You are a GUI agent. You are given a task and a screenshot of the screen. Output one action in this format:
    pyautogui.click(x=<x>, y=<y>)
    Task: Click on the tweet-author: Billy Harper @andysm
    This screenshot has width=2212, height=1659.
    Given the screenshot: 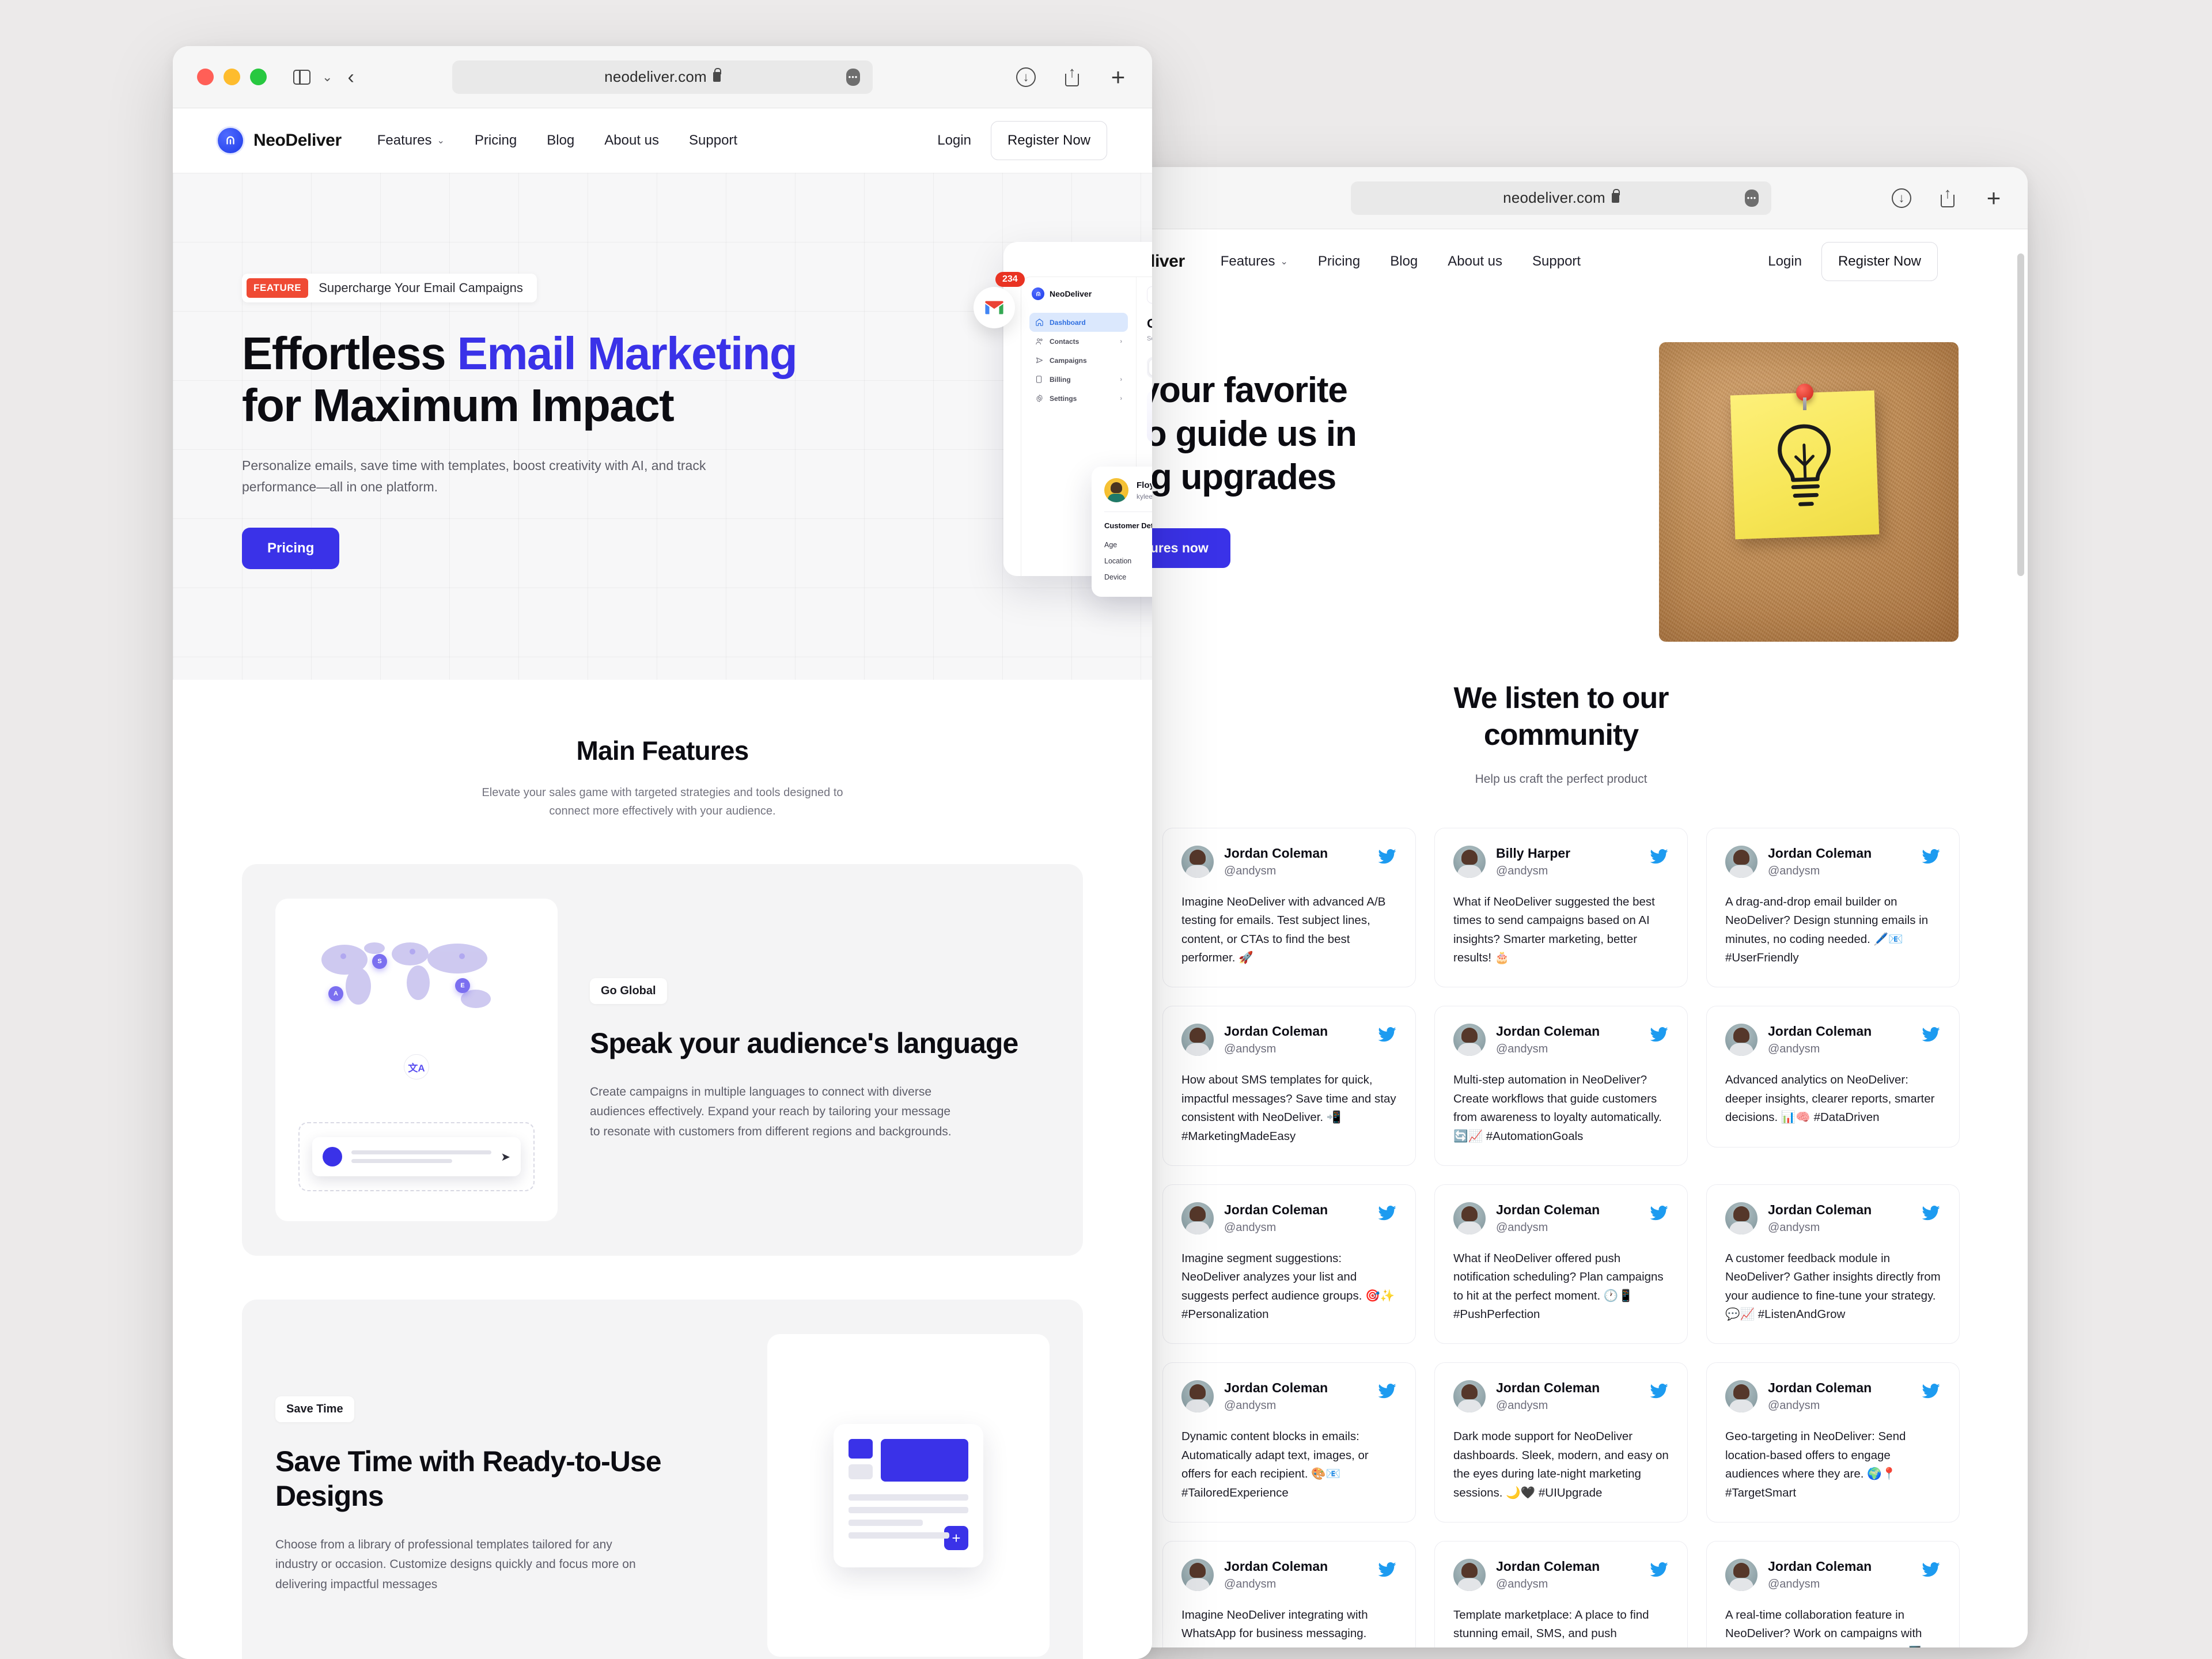 What is the action you would take?
    pyautogui.click(x=1567, y=862)
    